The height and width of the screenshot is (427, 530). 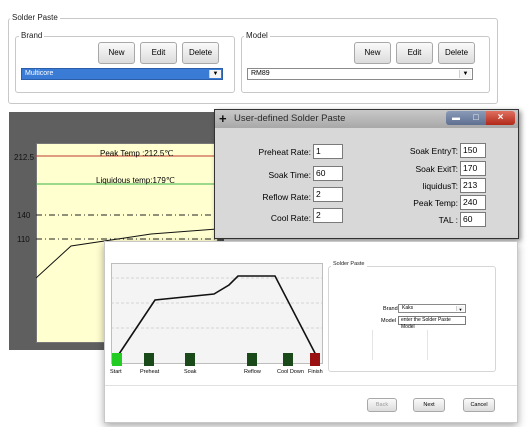 What do you see at coordinates (448, 220) in the screenshot?
I see `tal-label: TAL :` at bounding box center [448, 220].